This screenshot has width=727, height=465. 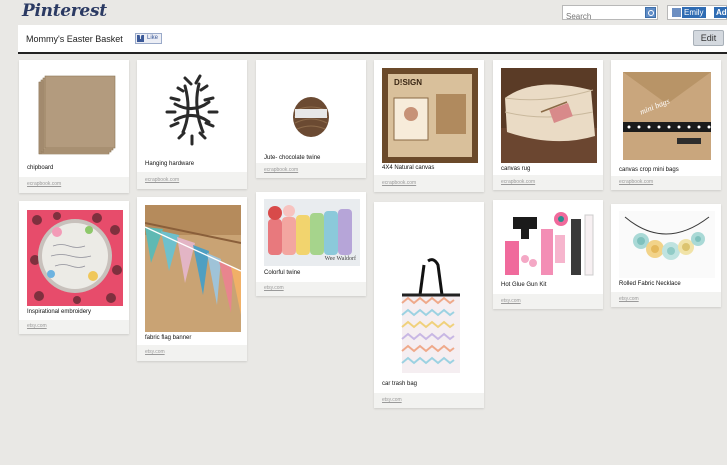 I want to click on pin-description: Inspirational embroidery, so click(x=59, y=312).